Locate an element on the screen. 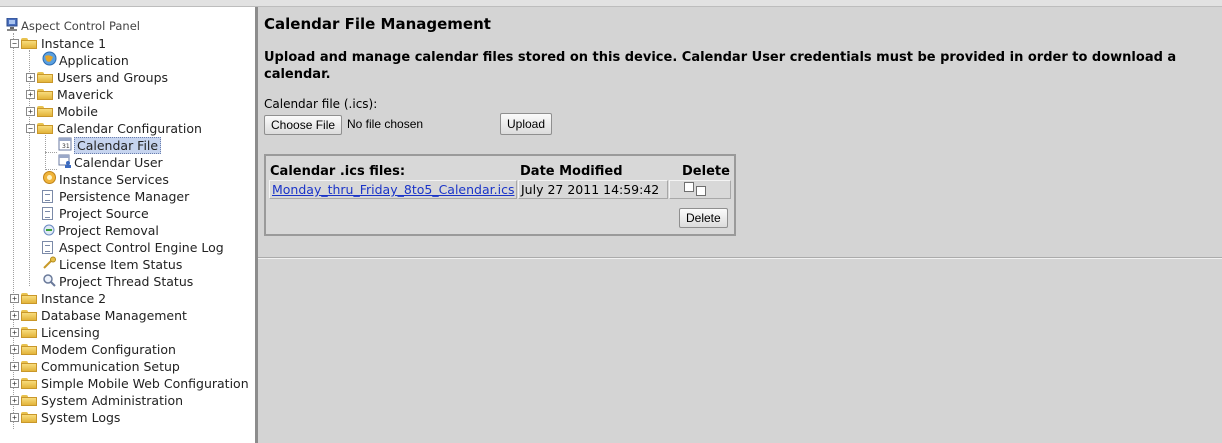 Image resolution: width=1222 pixels, height=443 pixels. tree-item-project-source: Project Source is located at coordinates (95, 212).